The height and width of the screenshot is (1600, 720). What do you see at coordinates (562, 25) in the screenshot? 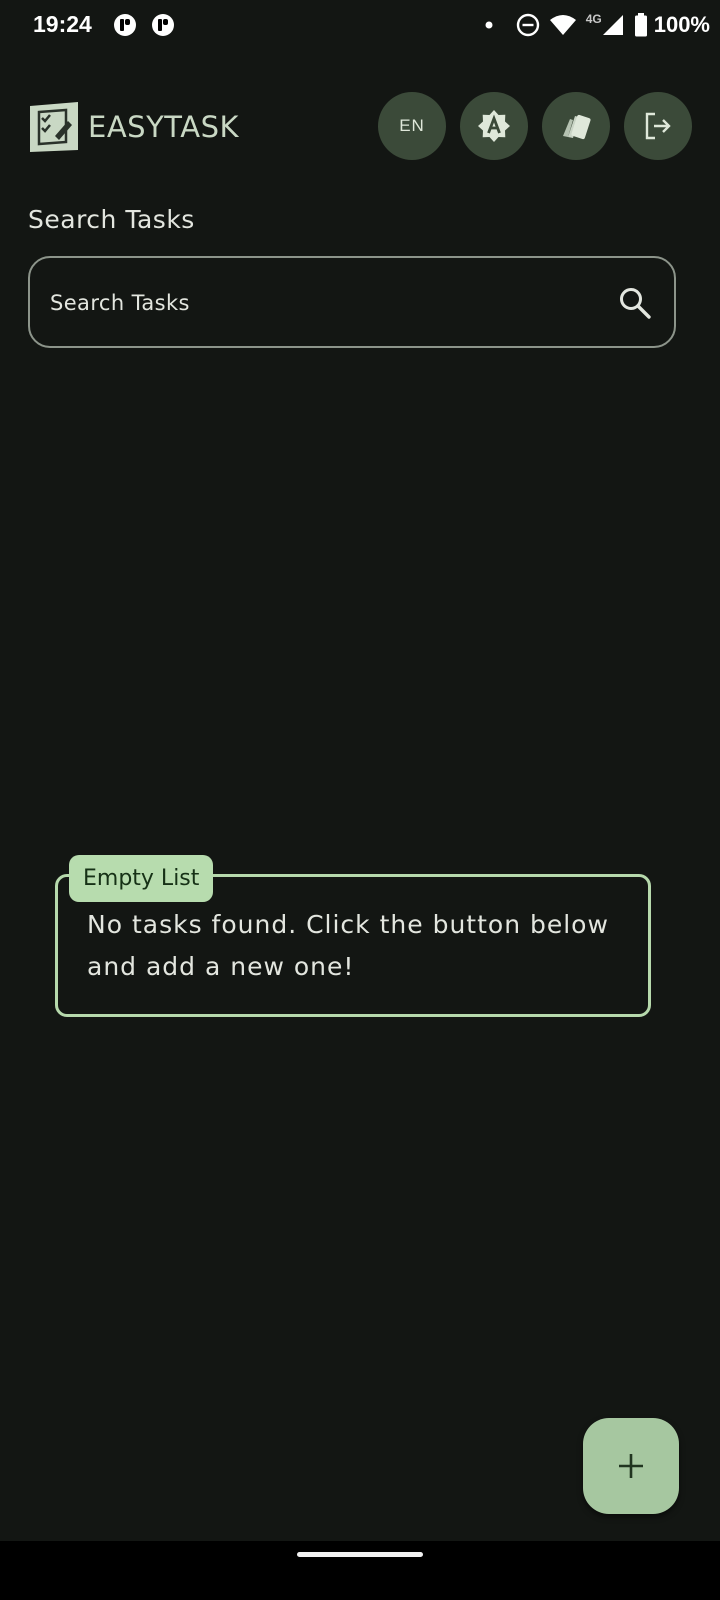
I see `wifi-icon` at bounding box center [562, 25].